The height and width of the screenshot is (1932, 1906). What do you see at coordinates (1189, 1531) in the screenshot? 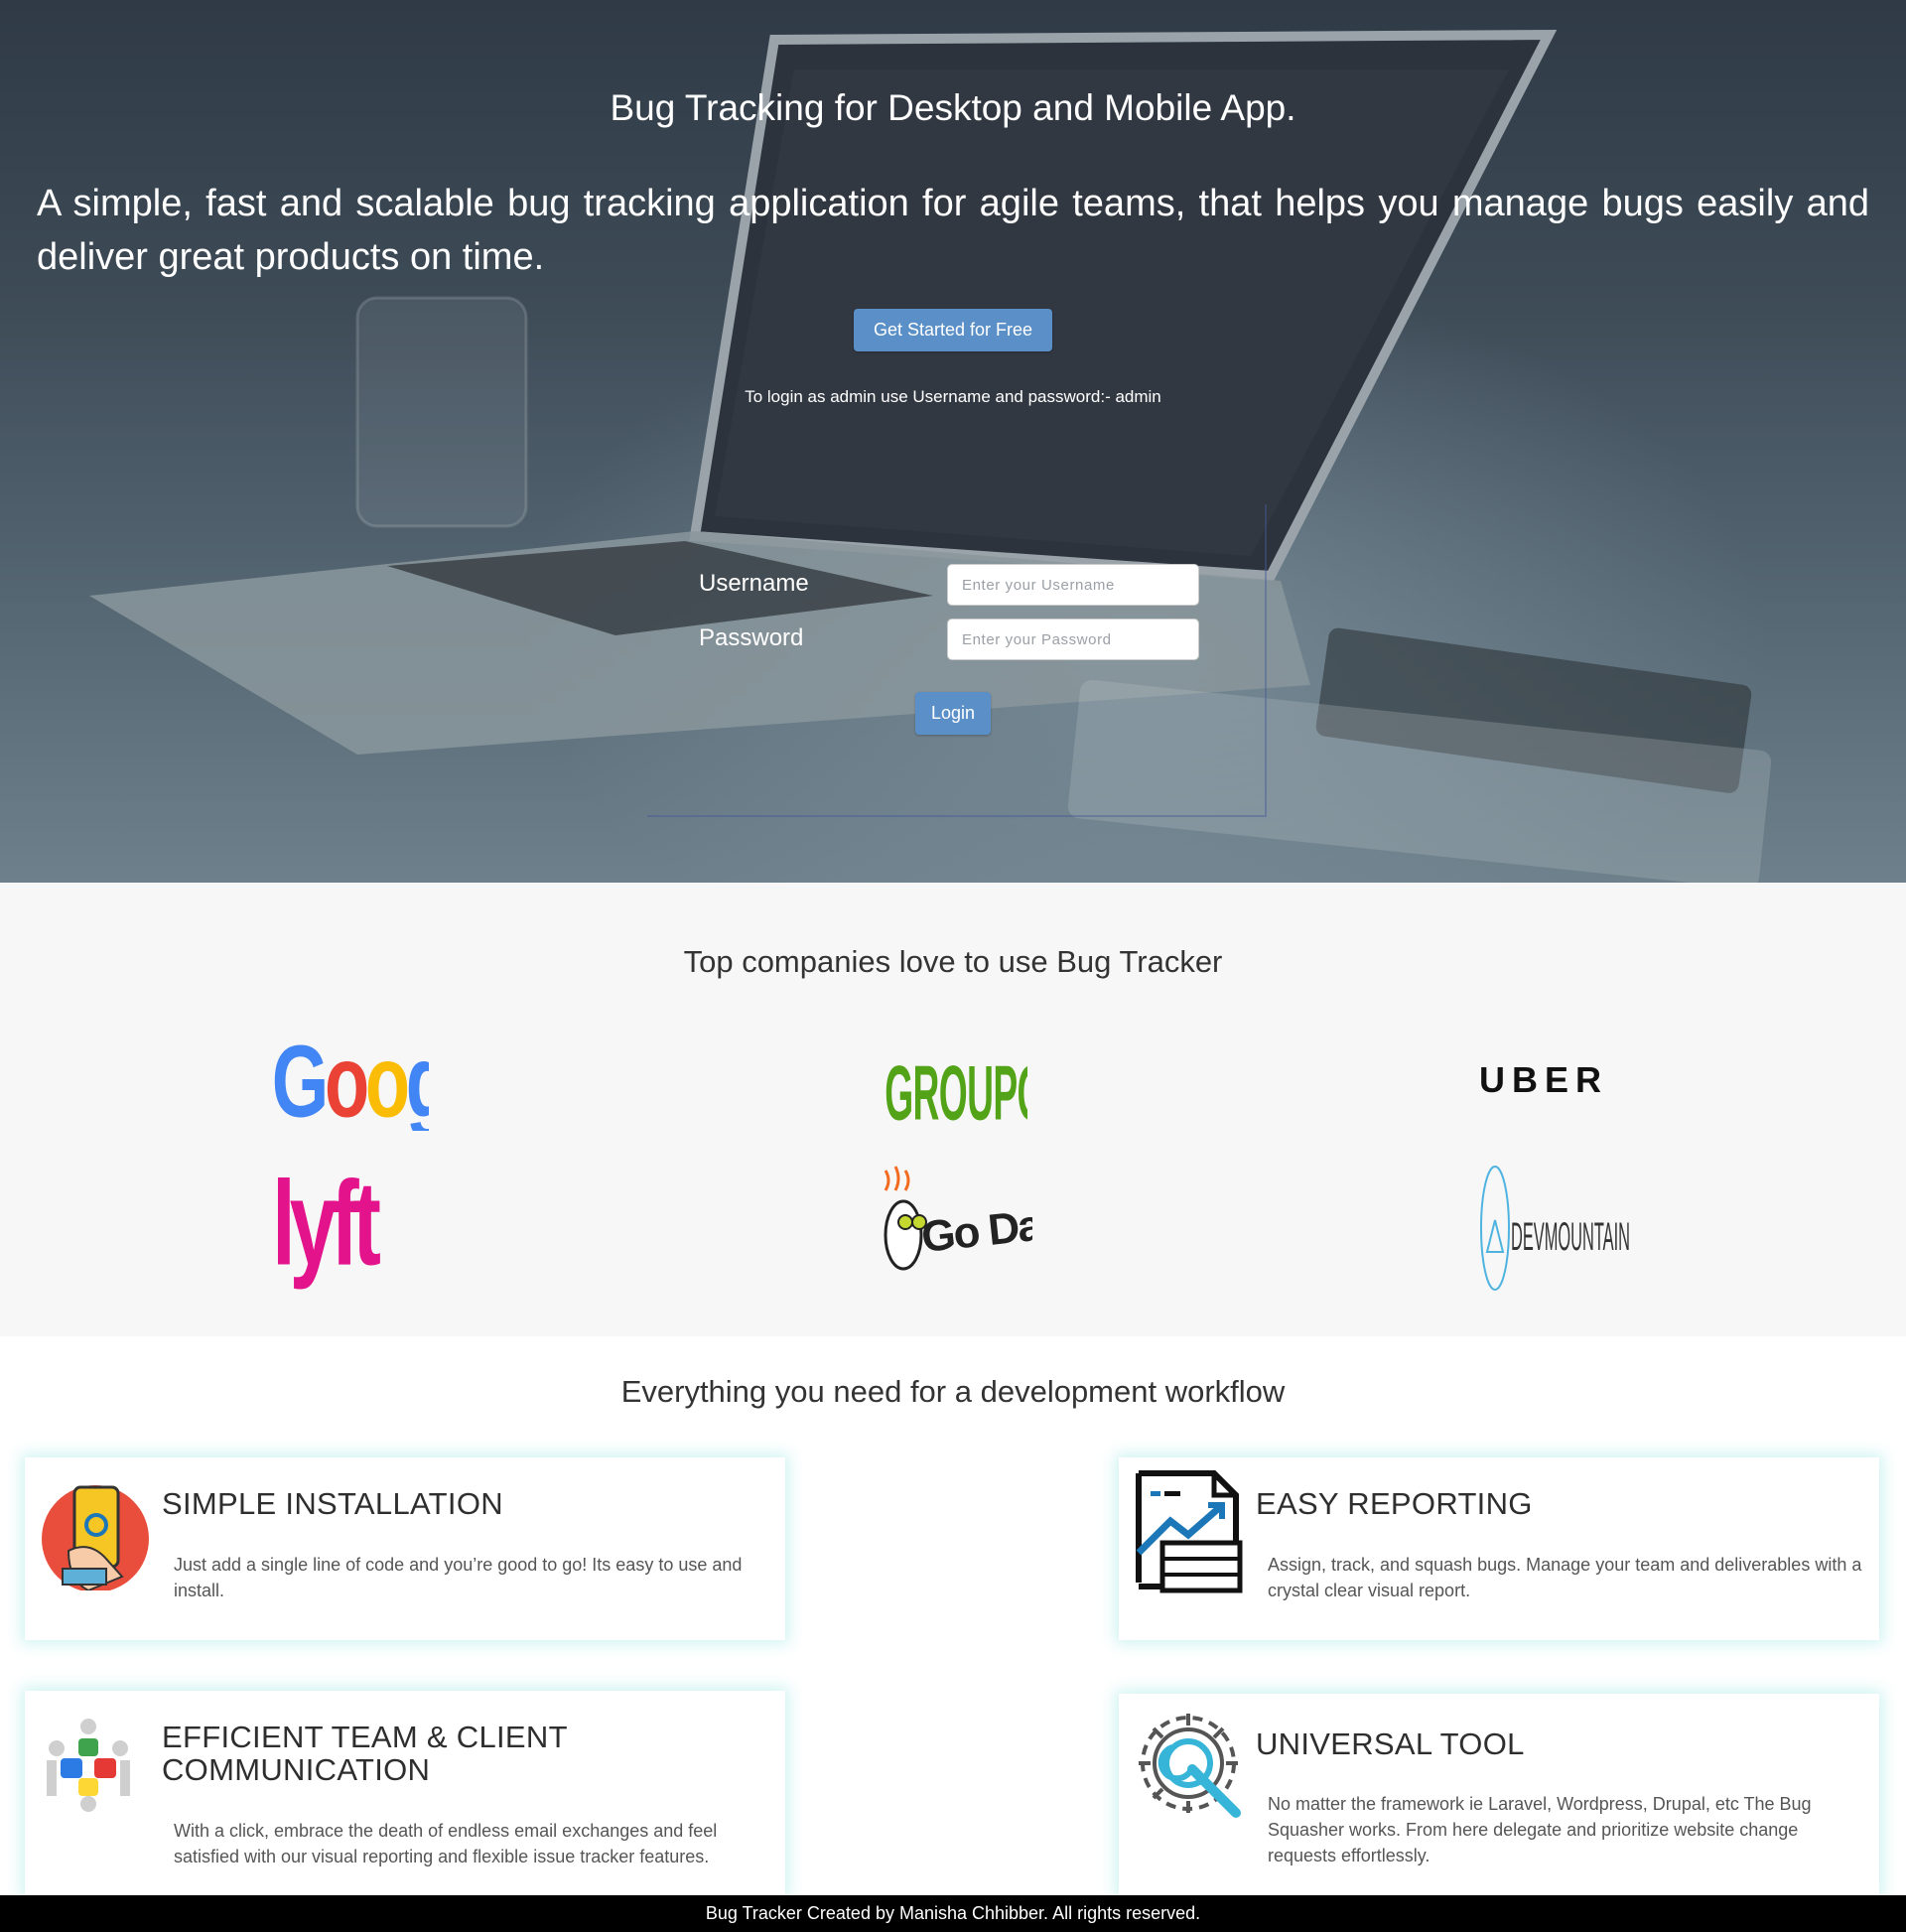
I see `report-chart-icon` at bounding box center [1189, 1531].